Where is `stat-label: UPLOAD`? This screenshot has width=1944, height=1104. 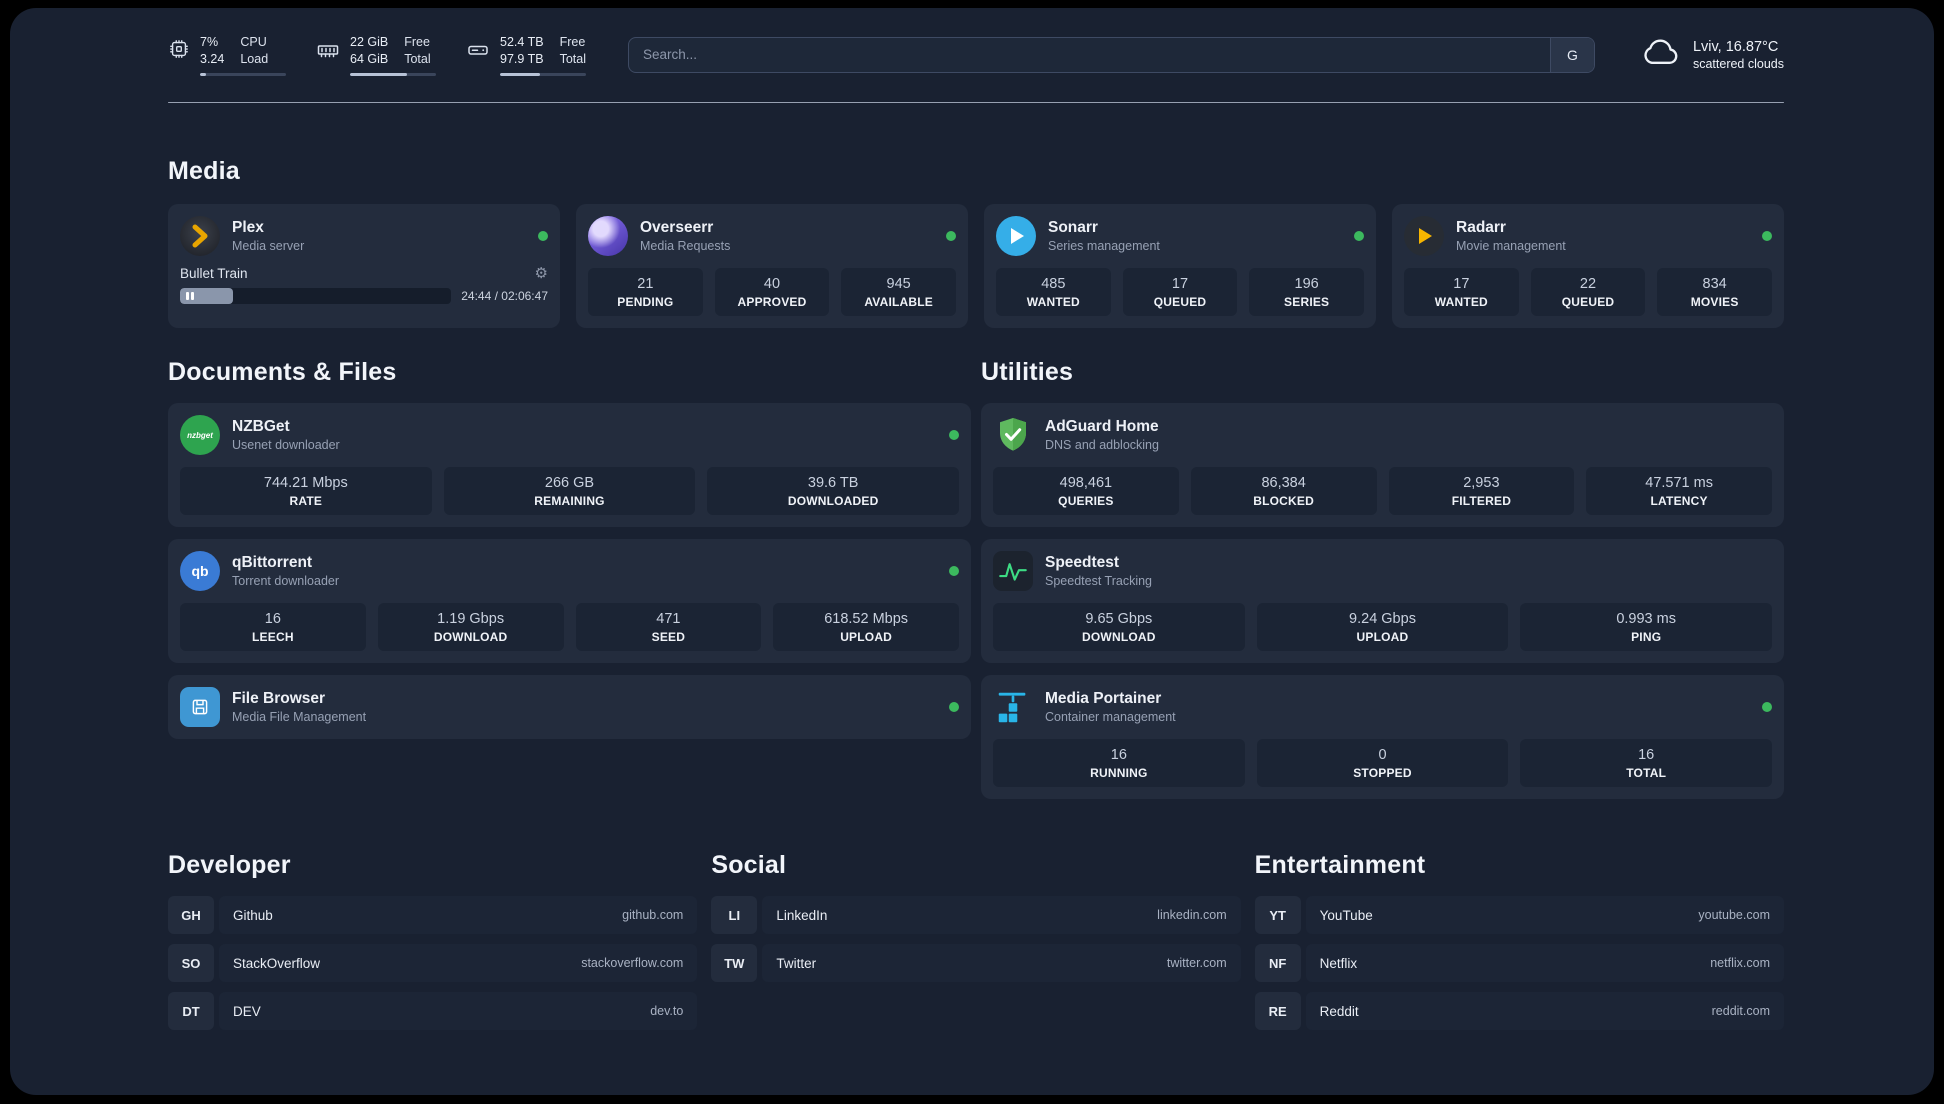 stat-label: UPLOAD is located at coordinates (866, 637).